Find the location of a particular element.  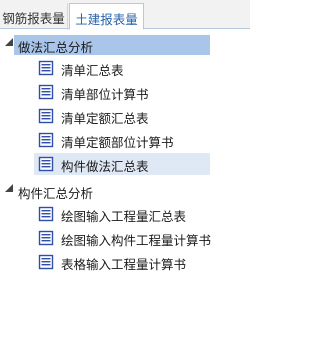

tree-item-label: 清单定额汇总表 is located at coordinates (105, 118).